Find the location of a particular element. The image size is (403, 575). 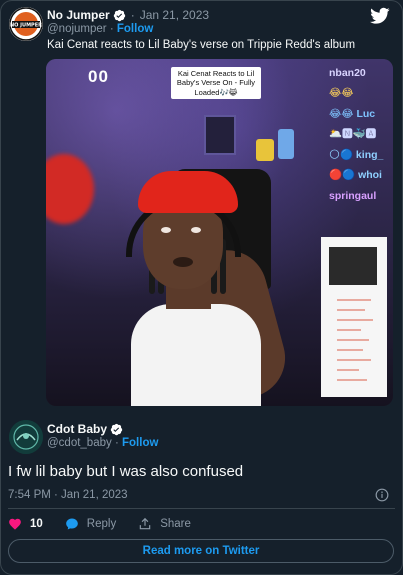

quoted-handle-line: @nojumper · Follow is located at coordinates (100, 29).